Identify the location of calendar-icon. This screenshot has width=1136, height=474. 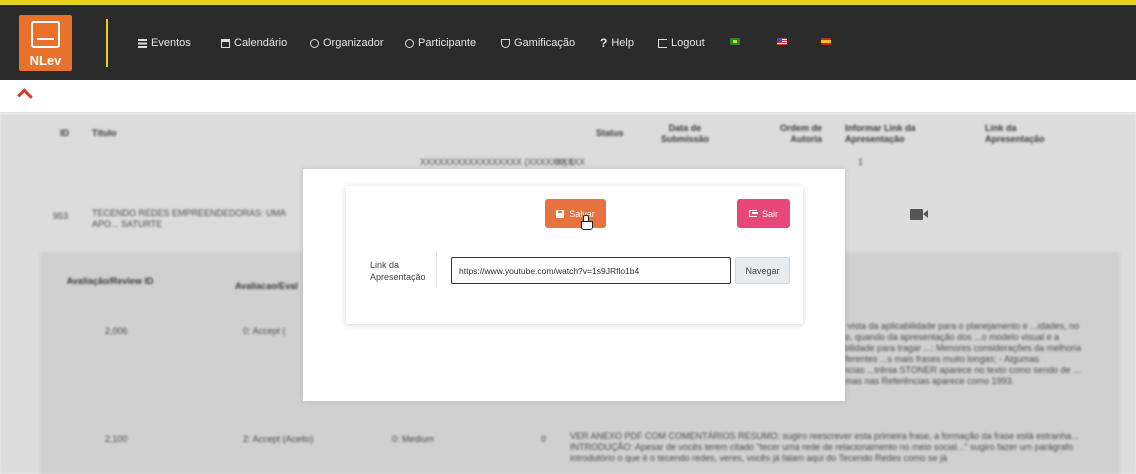
(225, 43).